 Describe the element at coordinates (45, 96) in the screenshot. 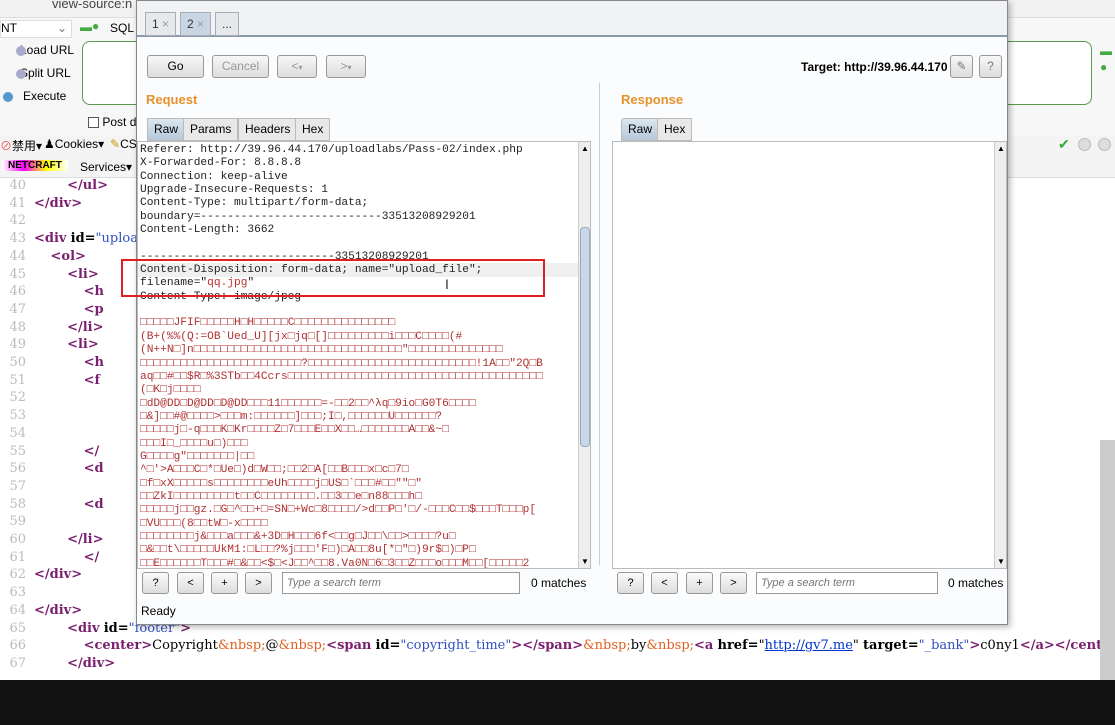

I see `label: Execute` at that location.